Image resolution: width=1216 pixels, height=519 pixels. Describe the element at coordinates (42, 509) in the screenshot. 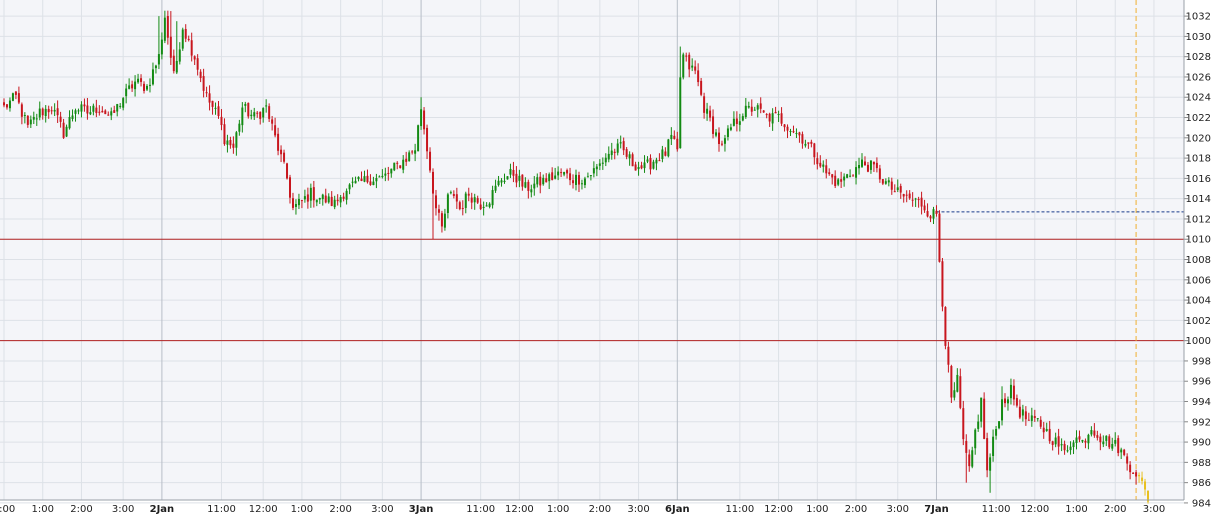

I see `x-tick-label: 1:00` at that location.